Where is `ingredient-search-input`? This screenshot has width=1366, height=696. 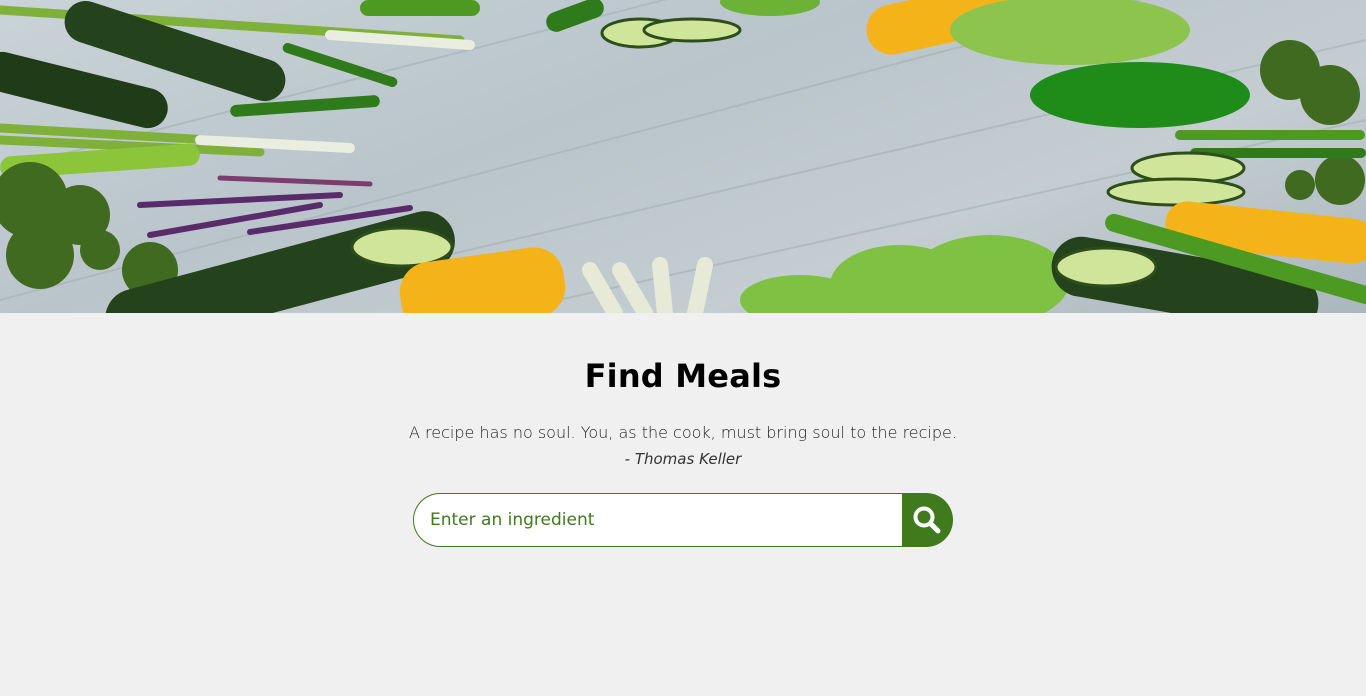
ingredient-search-input is located at coordinates (657, 520).